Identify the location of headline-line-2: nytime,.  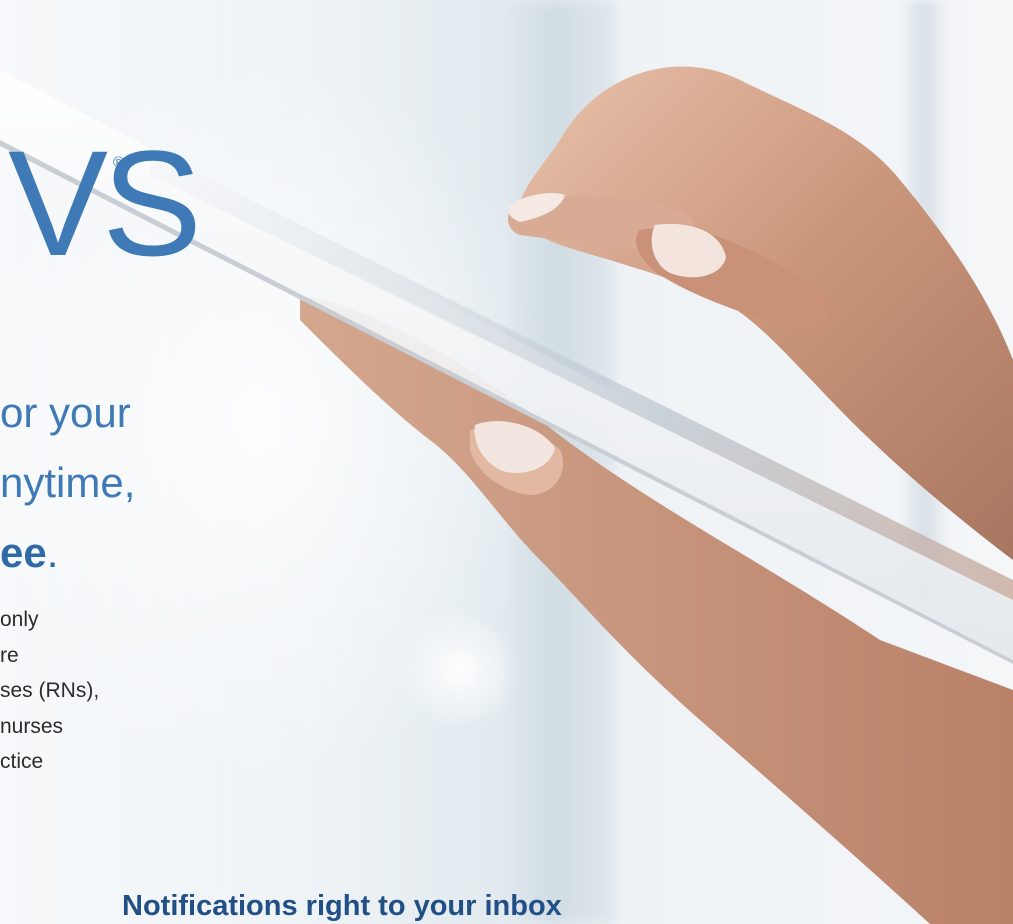
(68, 482).